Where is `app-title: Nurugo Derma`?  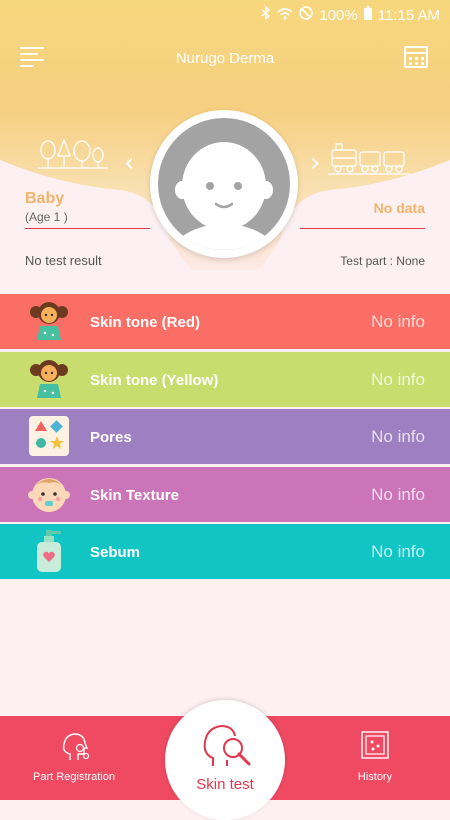 app-title: Nurugo Derma is located at coordinates (225, 58).